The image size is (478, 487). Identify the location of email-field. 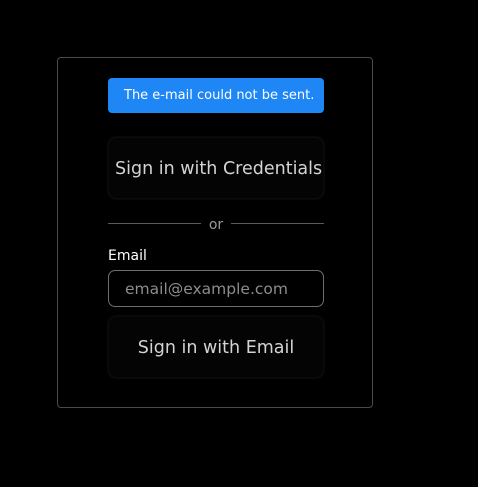
(216, 288).